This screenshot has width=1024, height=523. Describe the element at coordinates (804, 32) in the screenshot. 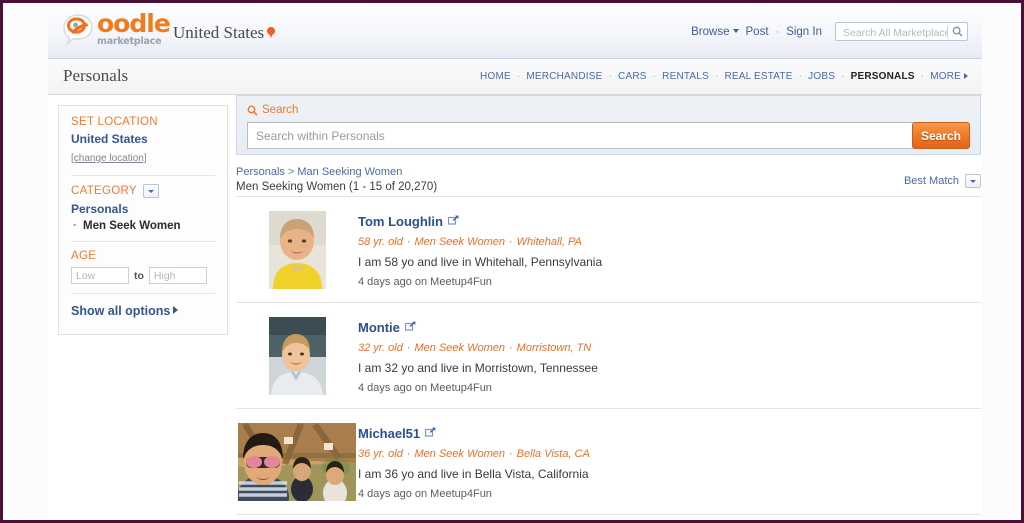

I see `nav-sign-in: Sign In` at that location.